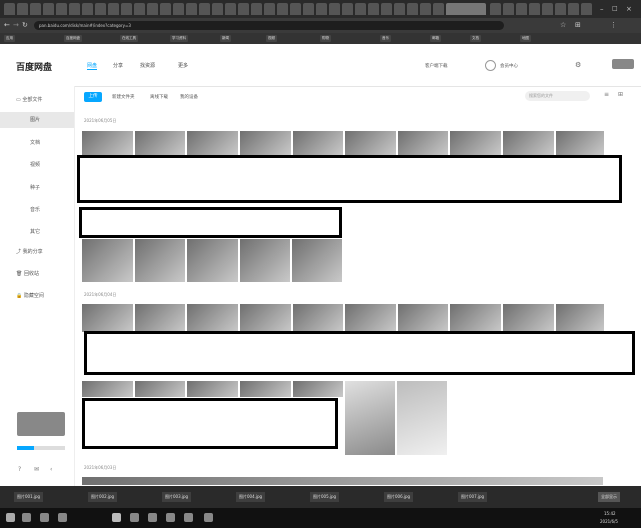 The height and width of the screenshot is (528, 641). I want to click on grid-view-icon: ⊞, so click(620, 94).